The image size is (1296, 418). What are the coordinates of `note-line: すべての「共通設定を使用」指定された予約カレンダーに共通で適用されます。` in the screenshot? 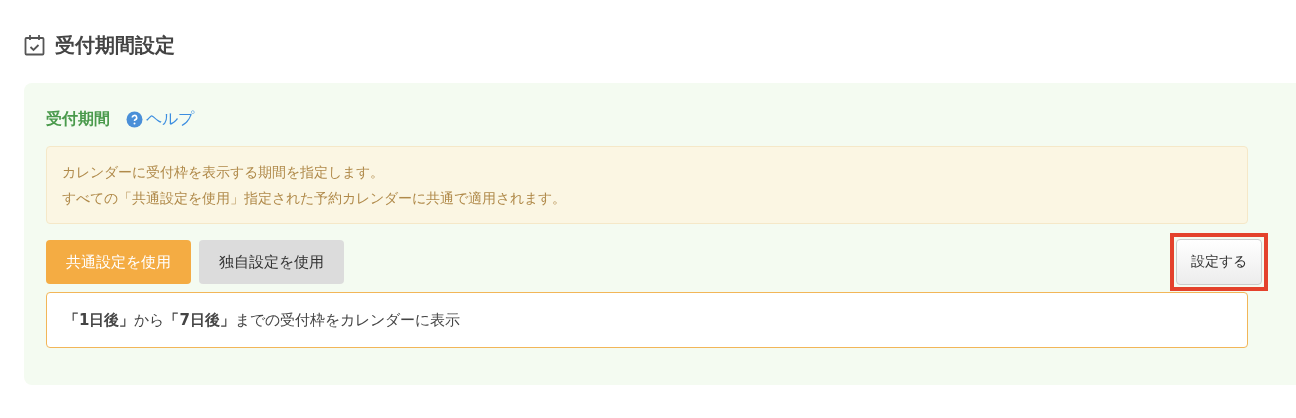 It's located at (314, 198).